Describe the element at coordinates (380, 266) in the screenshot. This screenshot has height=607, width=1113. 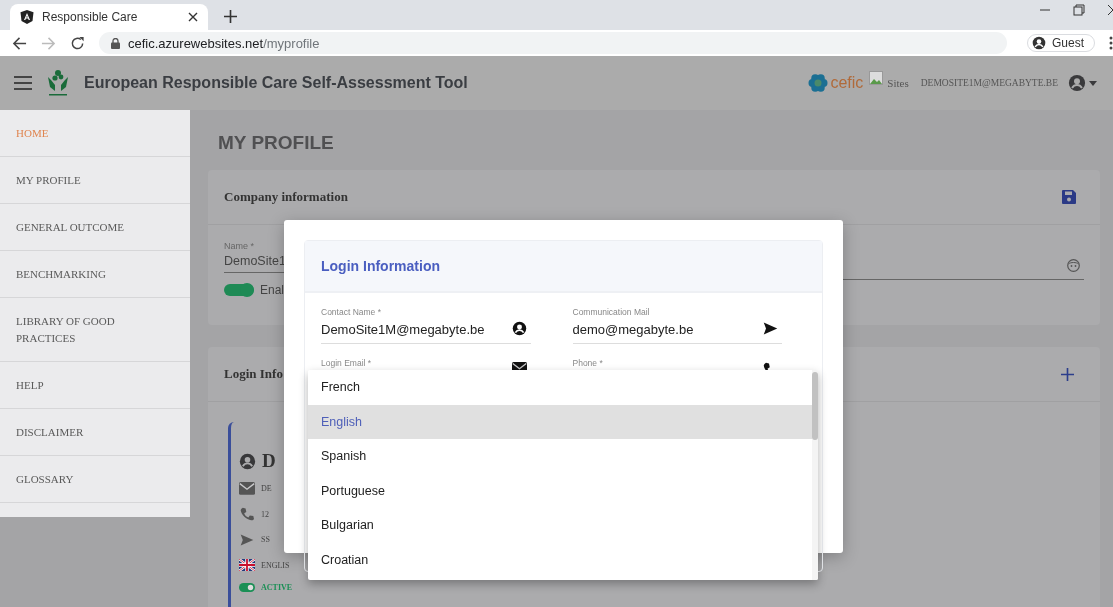
I see `dialog-title: Login Information` at that location.